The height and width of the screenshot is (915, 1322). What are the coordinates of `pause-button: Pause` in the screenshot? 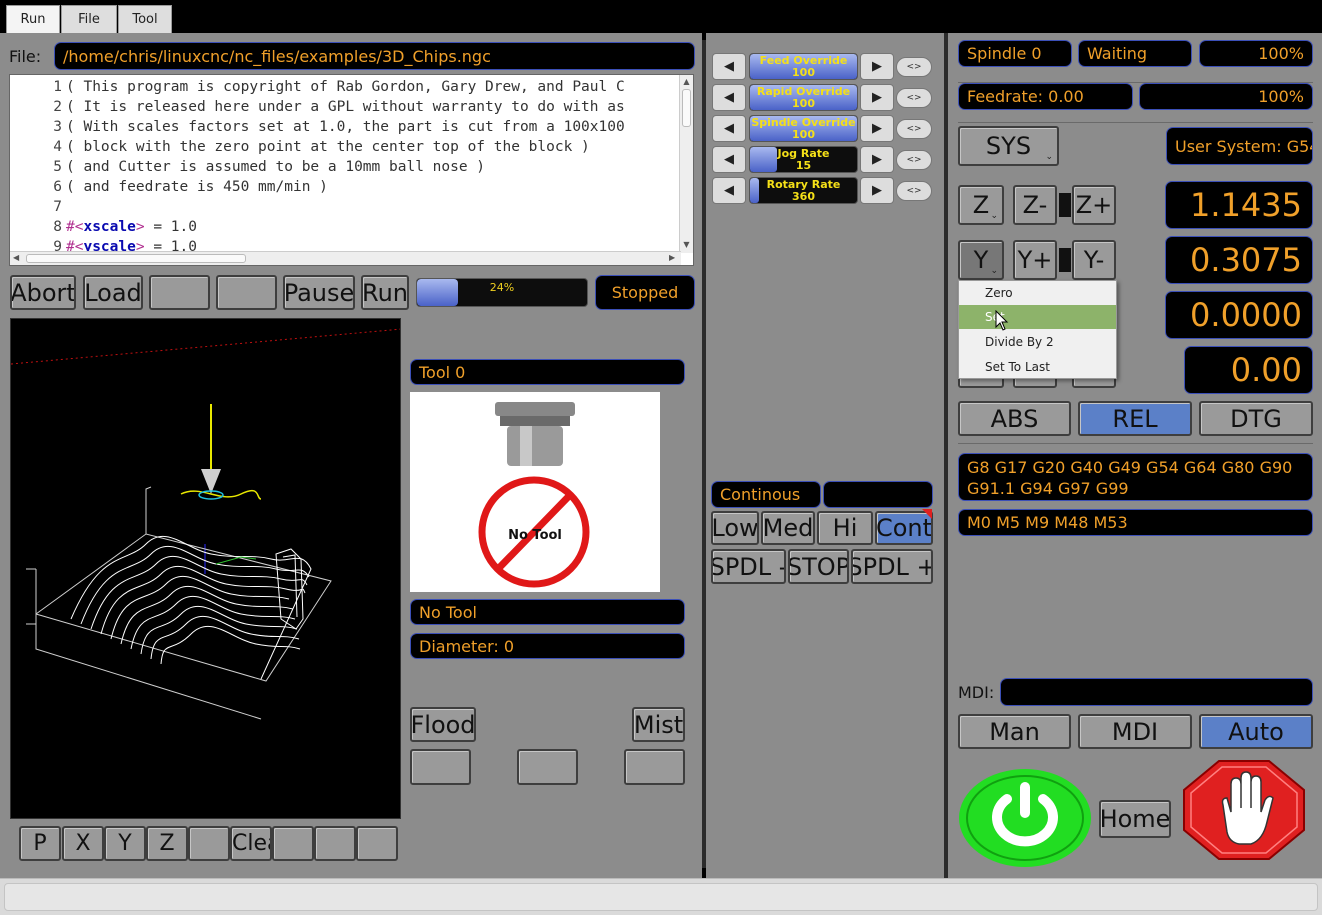 It's located at (319, 292).